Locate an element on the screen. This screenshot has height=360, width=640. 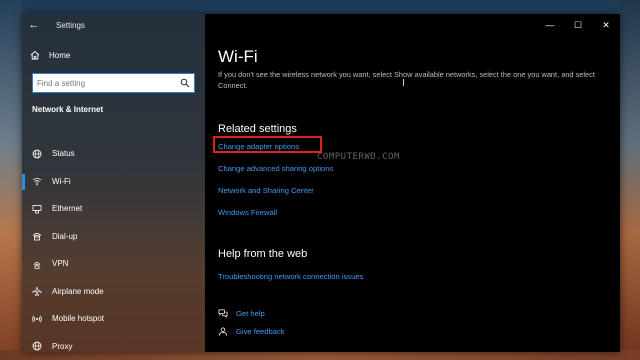
search-icon is located at coordinates (185, 83).